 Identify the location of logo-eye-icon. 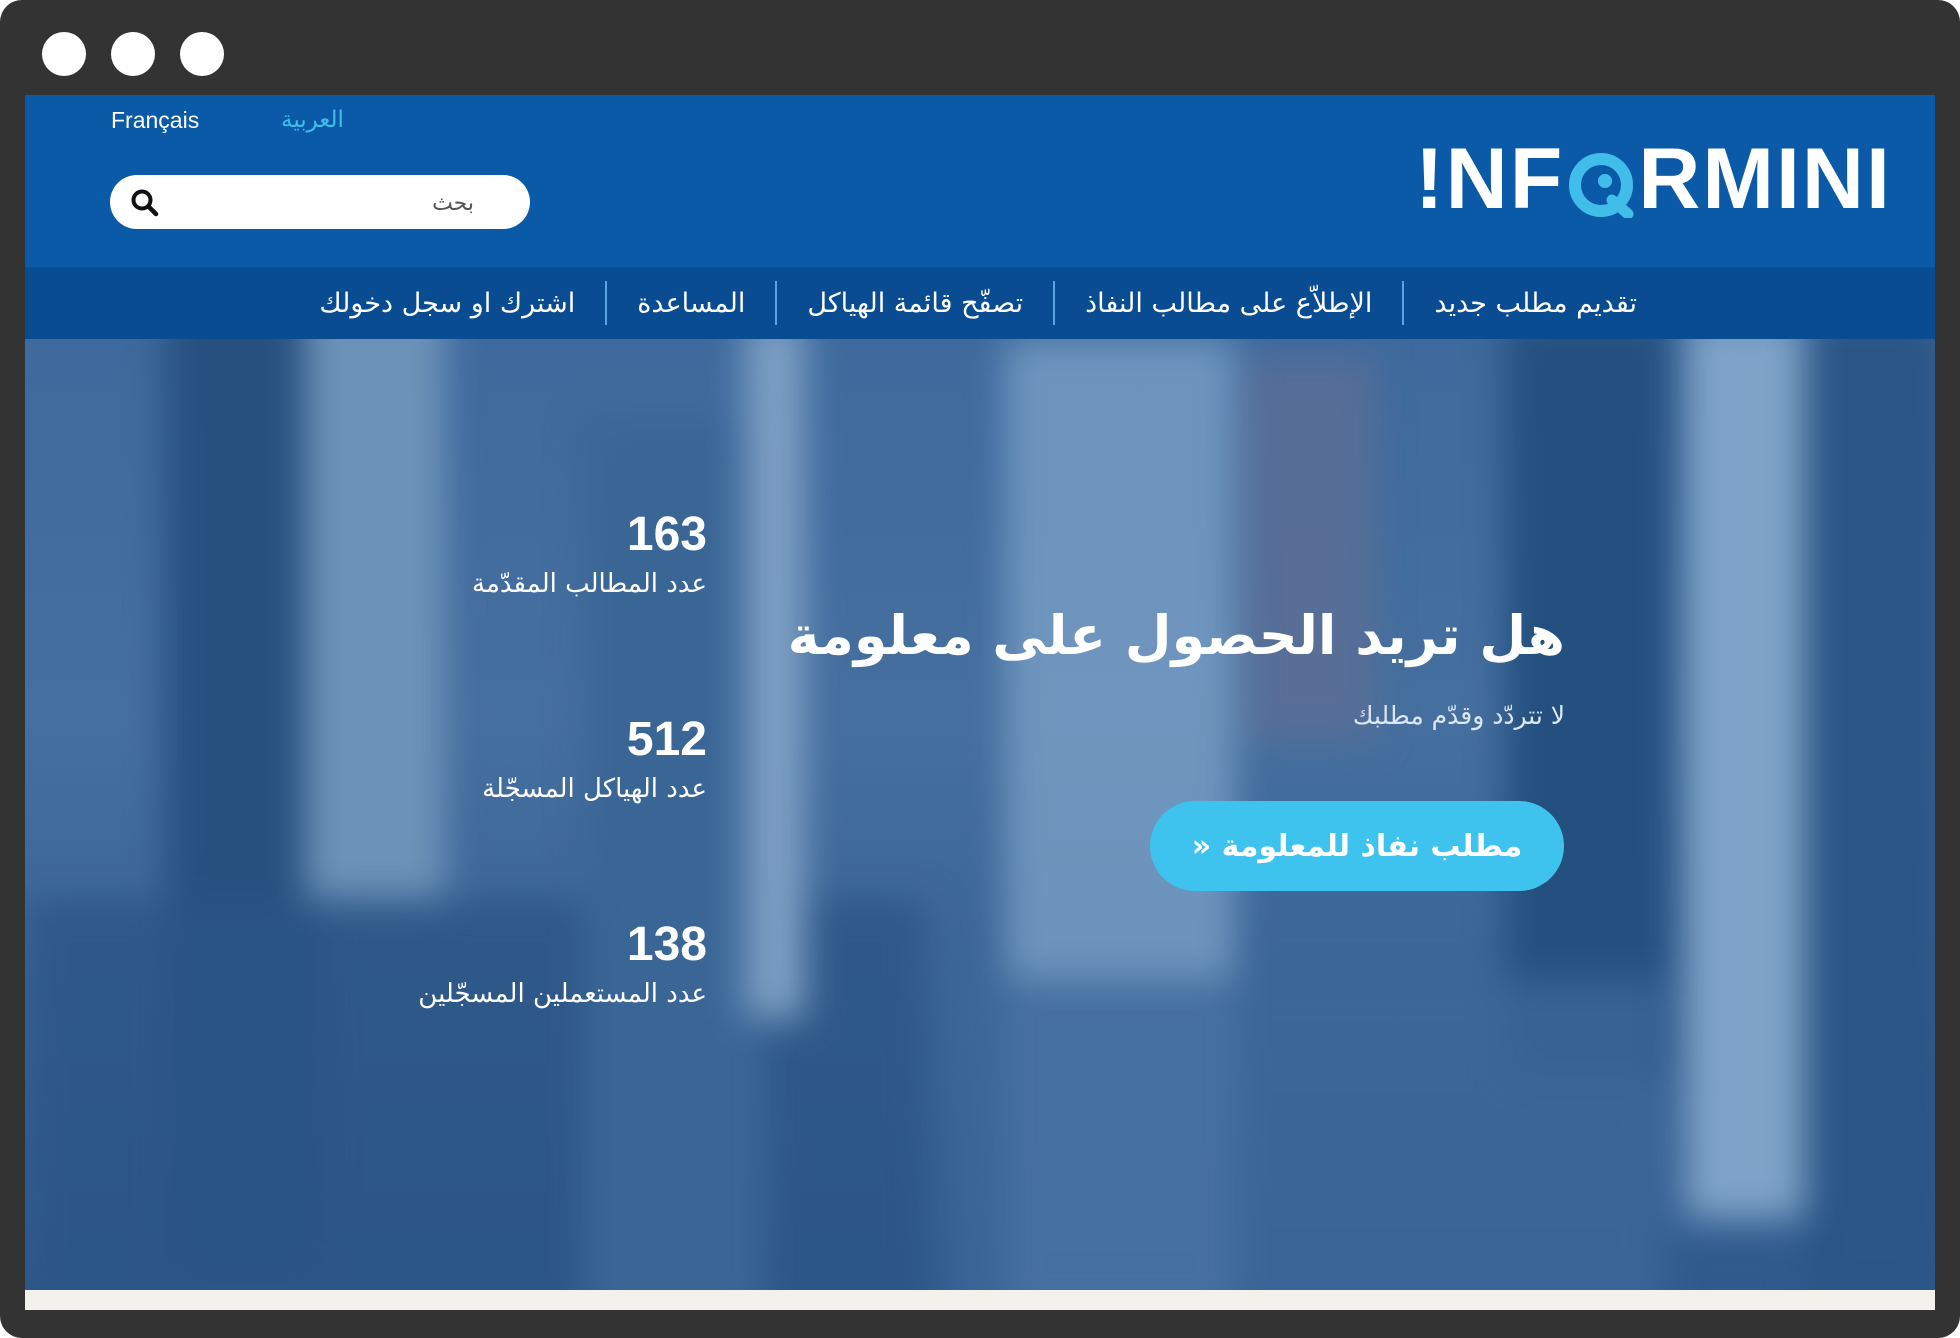
(1601, 183).